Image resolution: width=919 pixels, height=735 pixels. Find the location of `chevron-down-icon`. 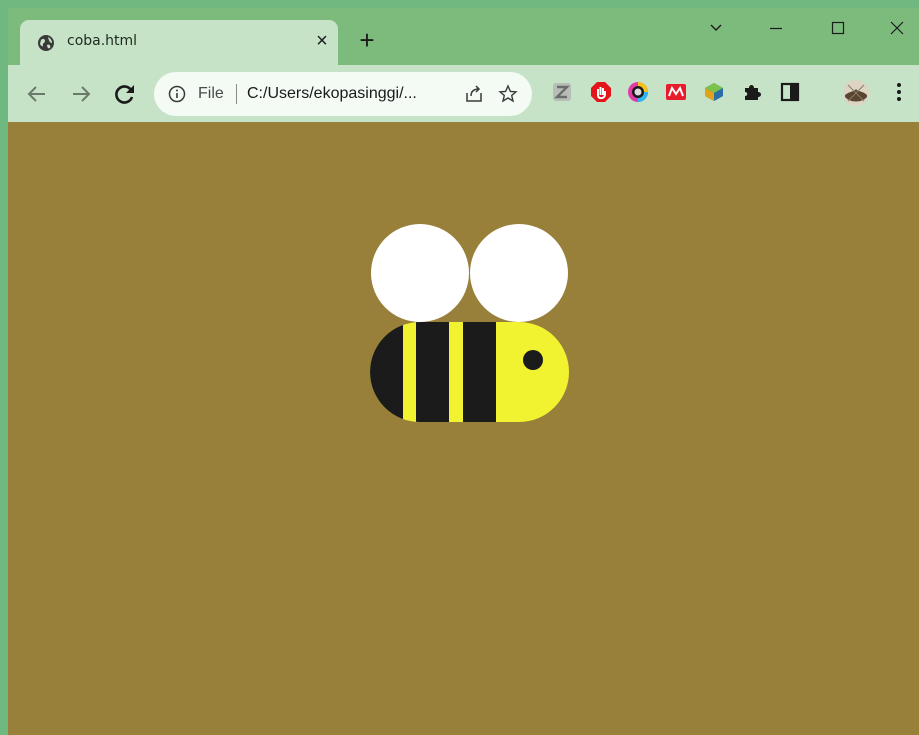

chevron-down-icon is located at coordinates (716, 27).